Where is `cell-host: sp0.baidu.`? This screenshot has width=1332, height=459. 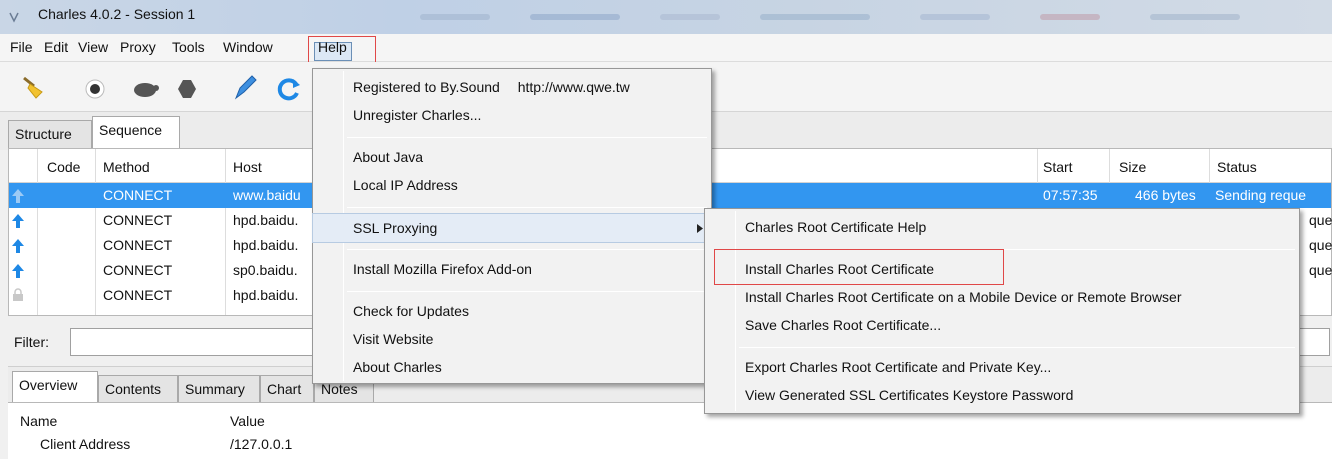
cell-host: sp0.baidu. is located at coordinates (265, 270).